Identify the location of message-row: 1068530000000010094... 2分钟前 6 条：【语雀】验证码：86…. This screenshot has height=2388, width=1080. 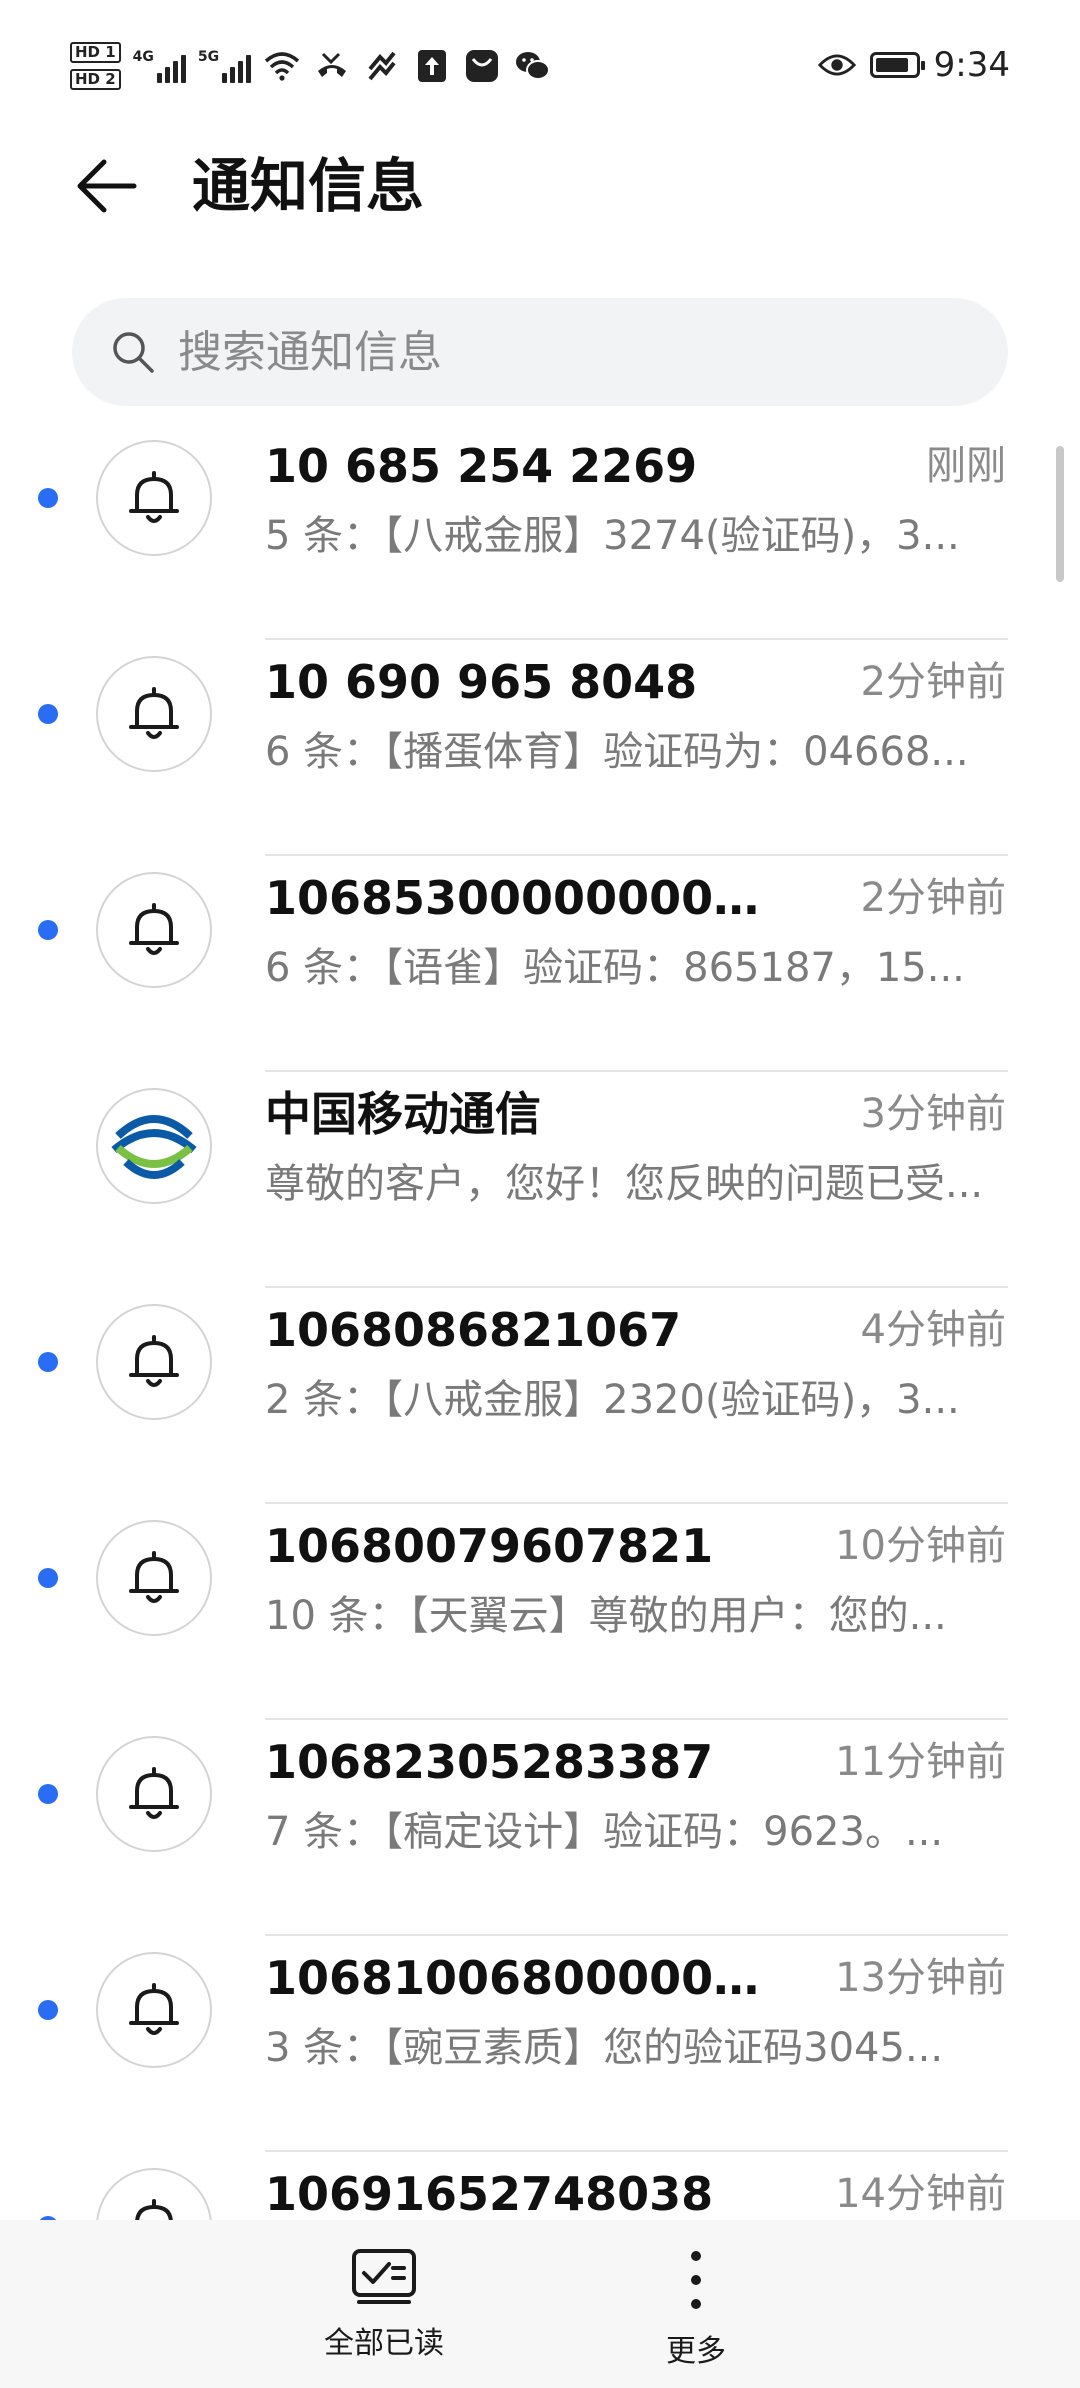
(540, 964).